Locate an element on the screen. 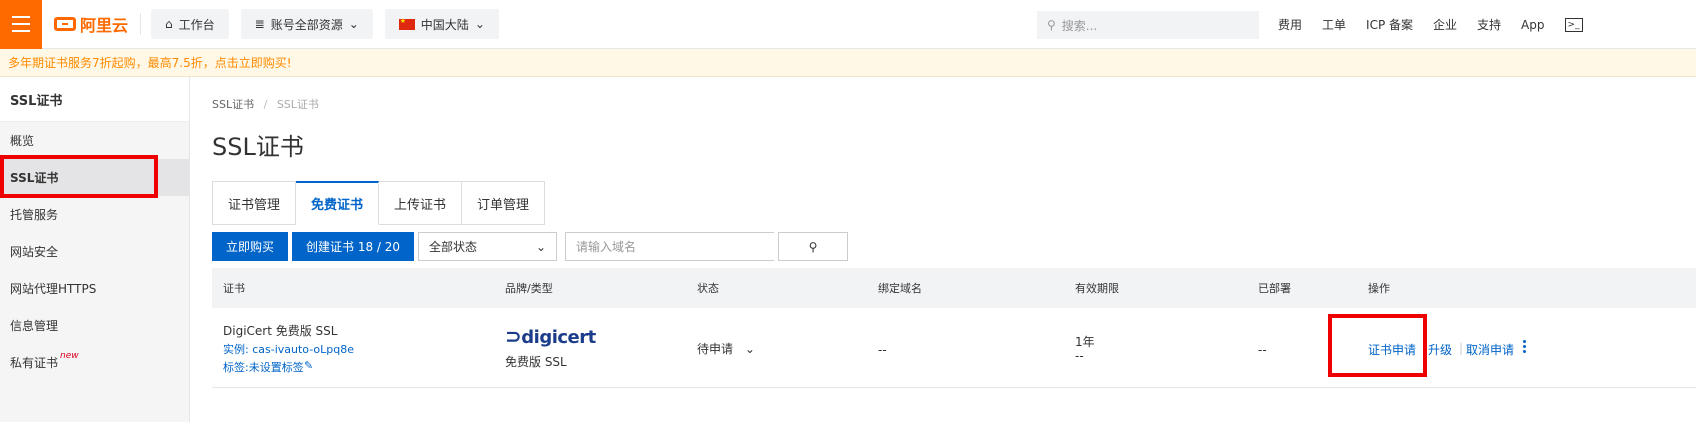 Image resolution: width=1696 pixels, height=422 pixels. new-badge: new is located at coordinates (69, 355).